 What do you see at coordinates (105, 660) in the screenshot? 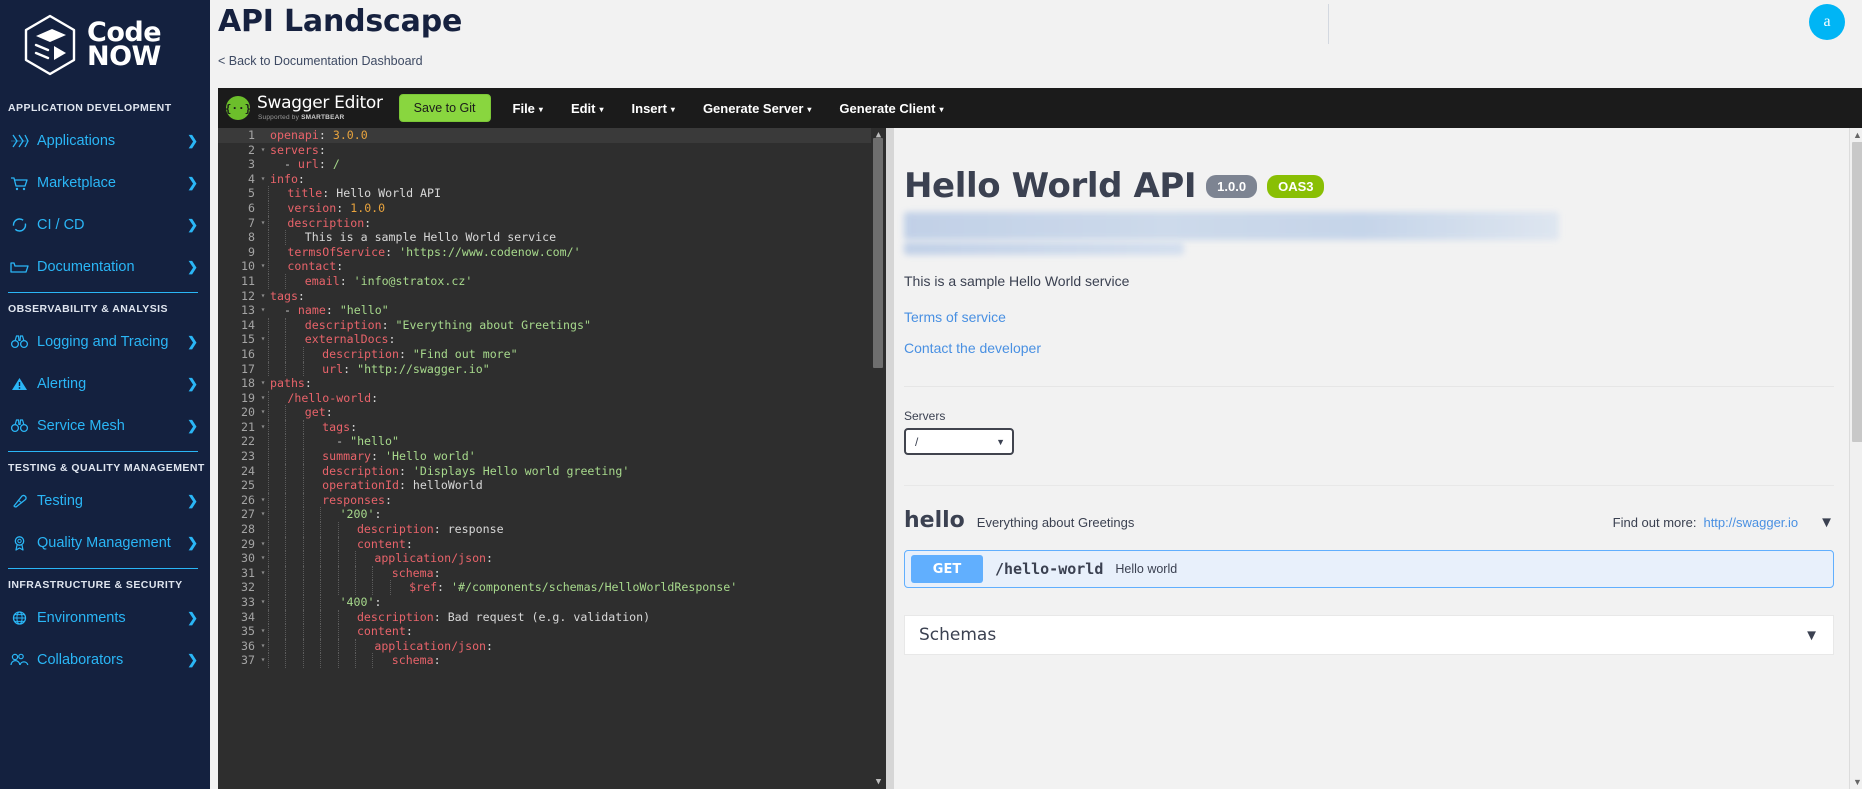
I see `sidebar-item-collaborators: Collaborators ❯` at bounding box center [105, 660].